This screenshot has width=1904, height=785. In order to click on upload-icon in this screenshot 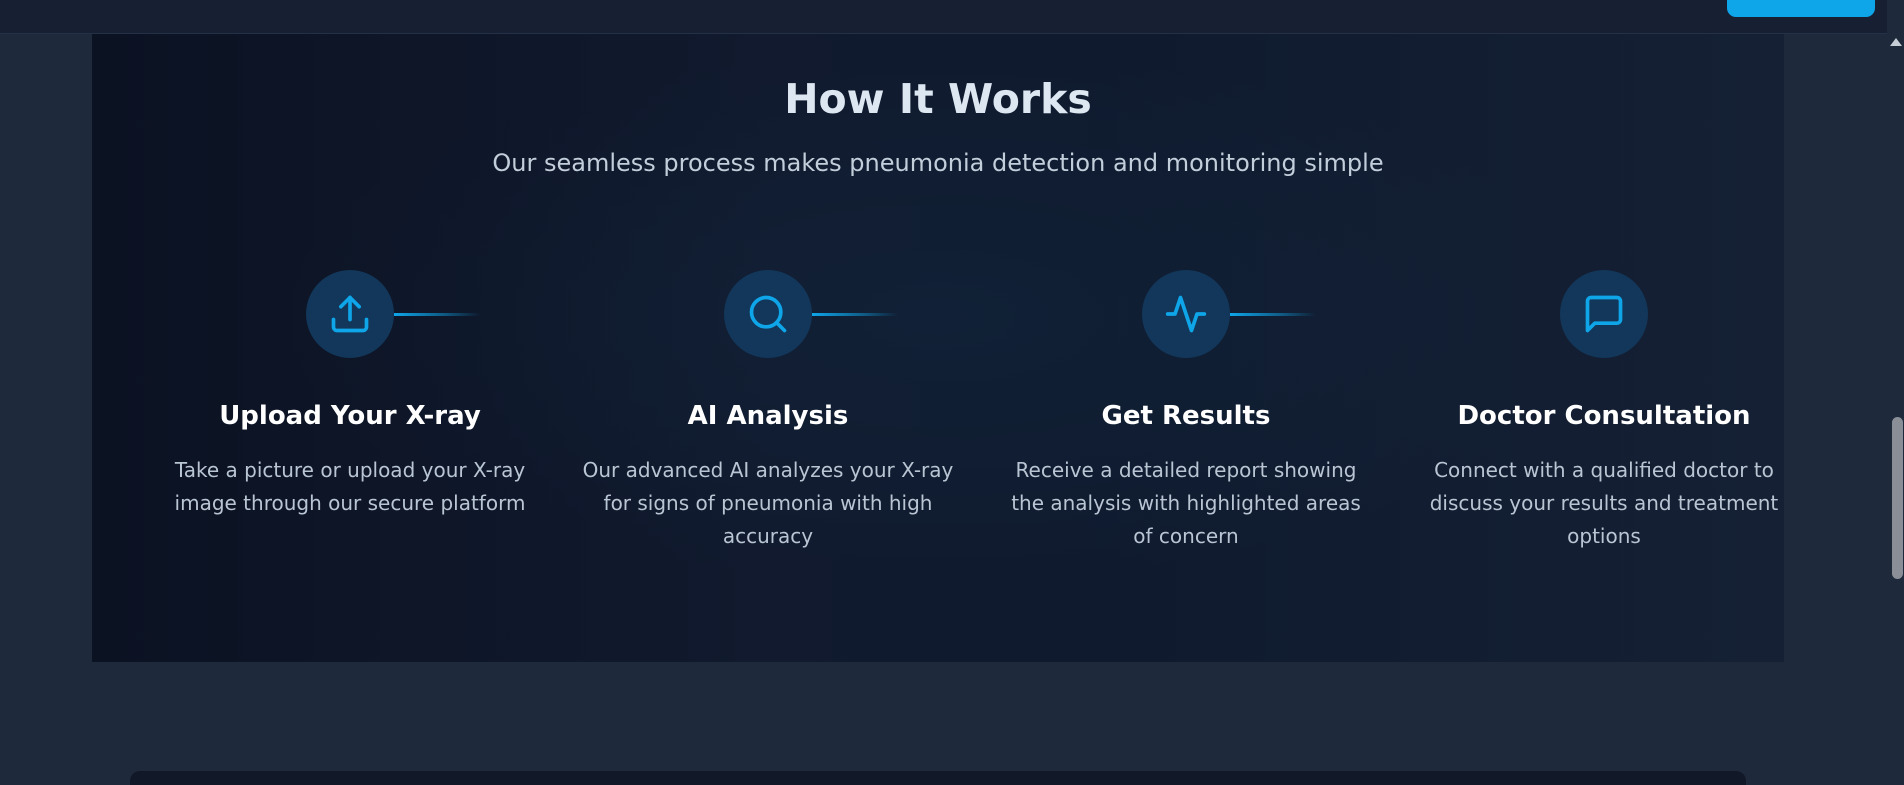, I will do `click(350, 314)`.